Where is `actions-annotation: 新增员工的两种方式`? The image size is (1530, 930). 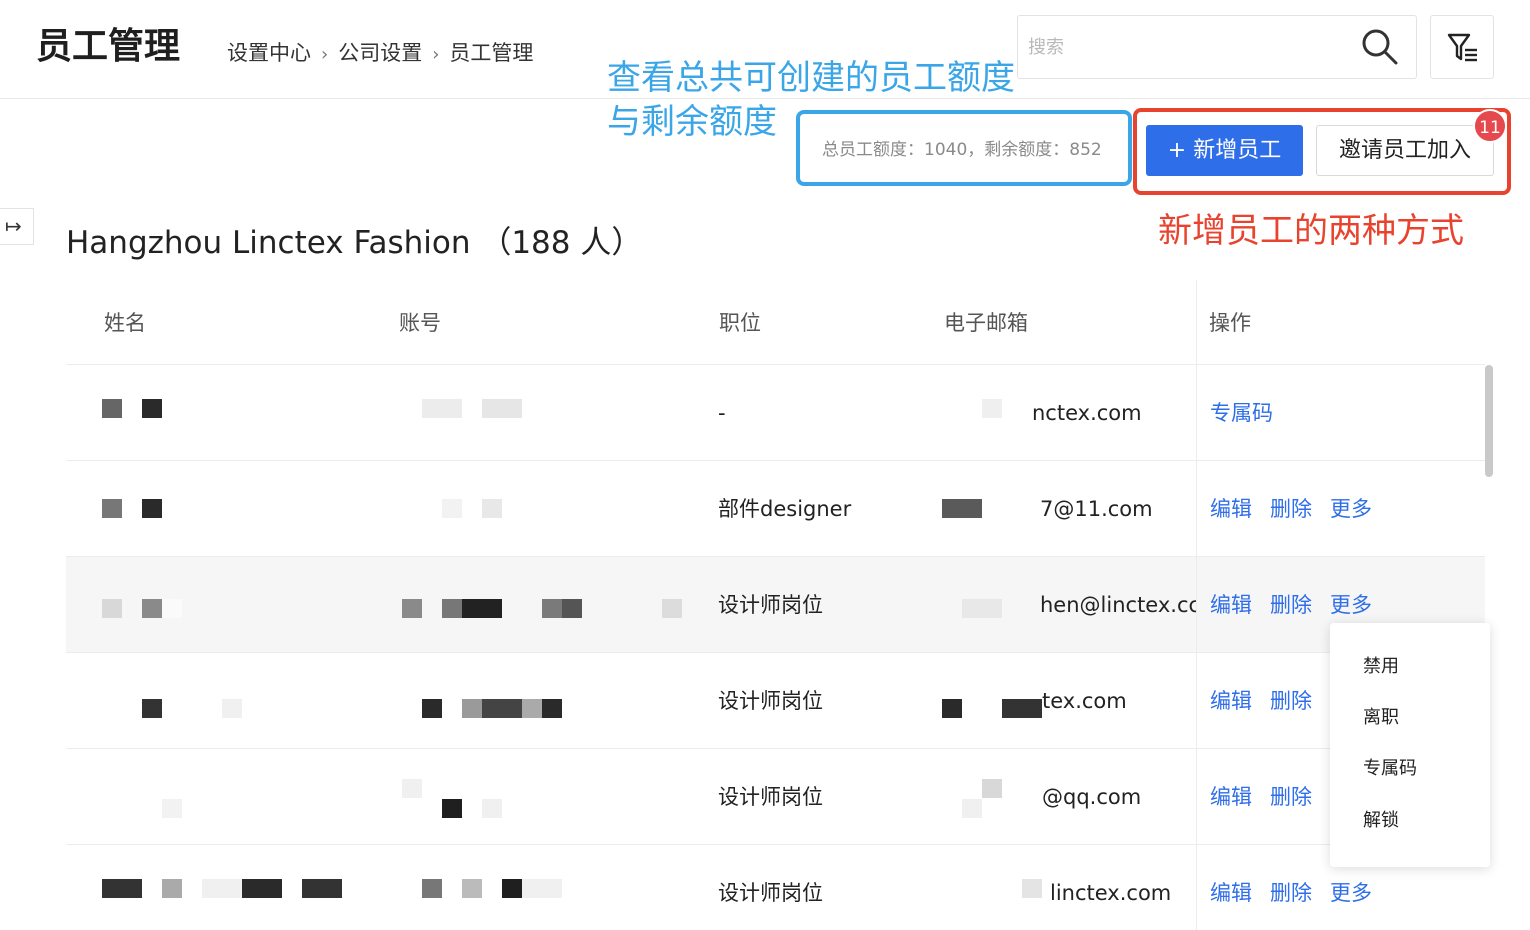 actions-annotation: 新增员工的两种方式 is located at coordinates (1311, 231).